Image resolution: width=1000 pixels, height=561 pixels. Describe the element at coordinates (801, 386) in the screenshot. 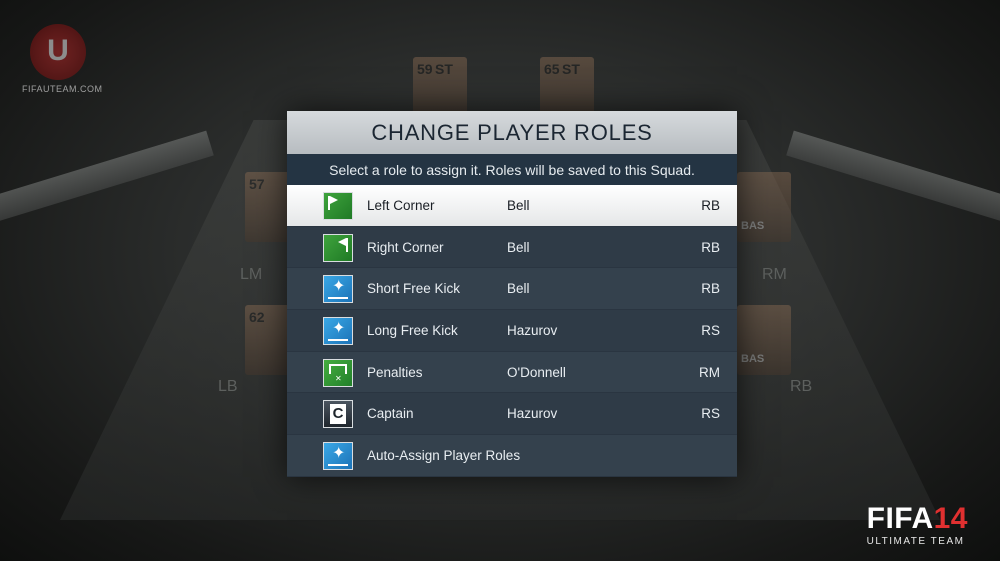

I see `position-label: RB` at that location.